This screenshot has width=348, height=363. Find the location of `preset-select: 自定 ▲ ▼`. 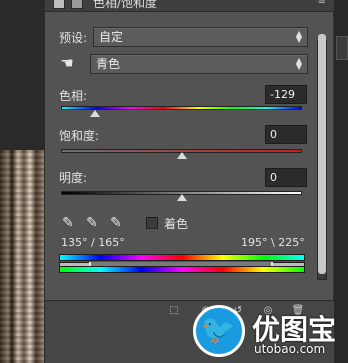

preset-select: 自定 ▲ ▼ is located at coordinates (200, 37).